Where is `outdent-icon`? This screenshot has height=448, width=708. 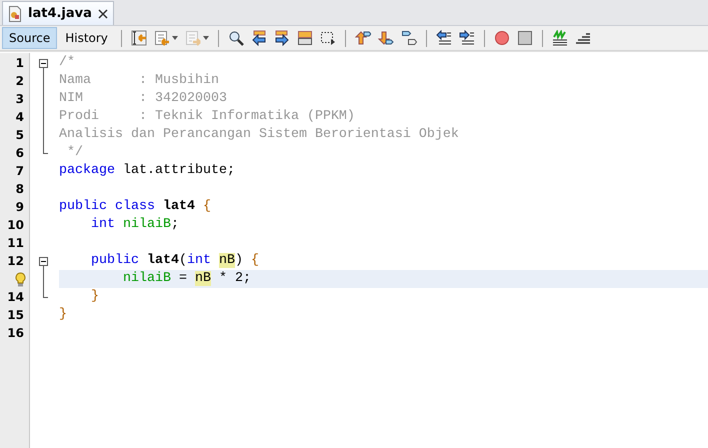
outdent-icon is located at coordinates (444, 38).